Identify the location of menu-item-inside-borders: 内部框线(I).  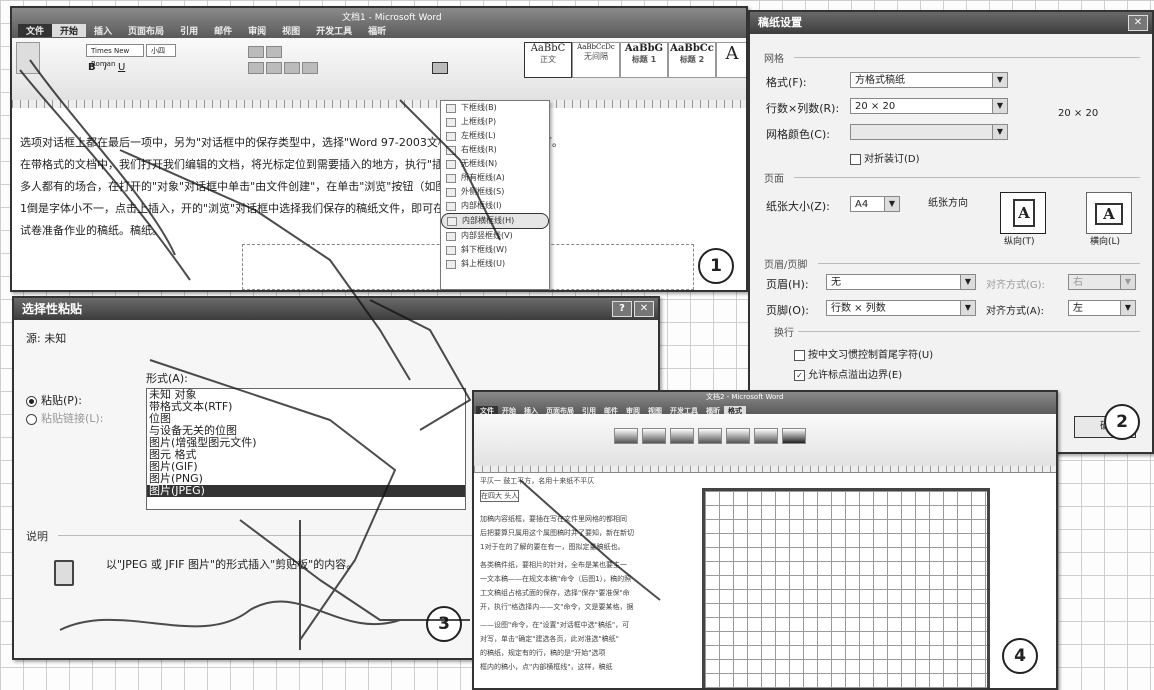
(495, 206).